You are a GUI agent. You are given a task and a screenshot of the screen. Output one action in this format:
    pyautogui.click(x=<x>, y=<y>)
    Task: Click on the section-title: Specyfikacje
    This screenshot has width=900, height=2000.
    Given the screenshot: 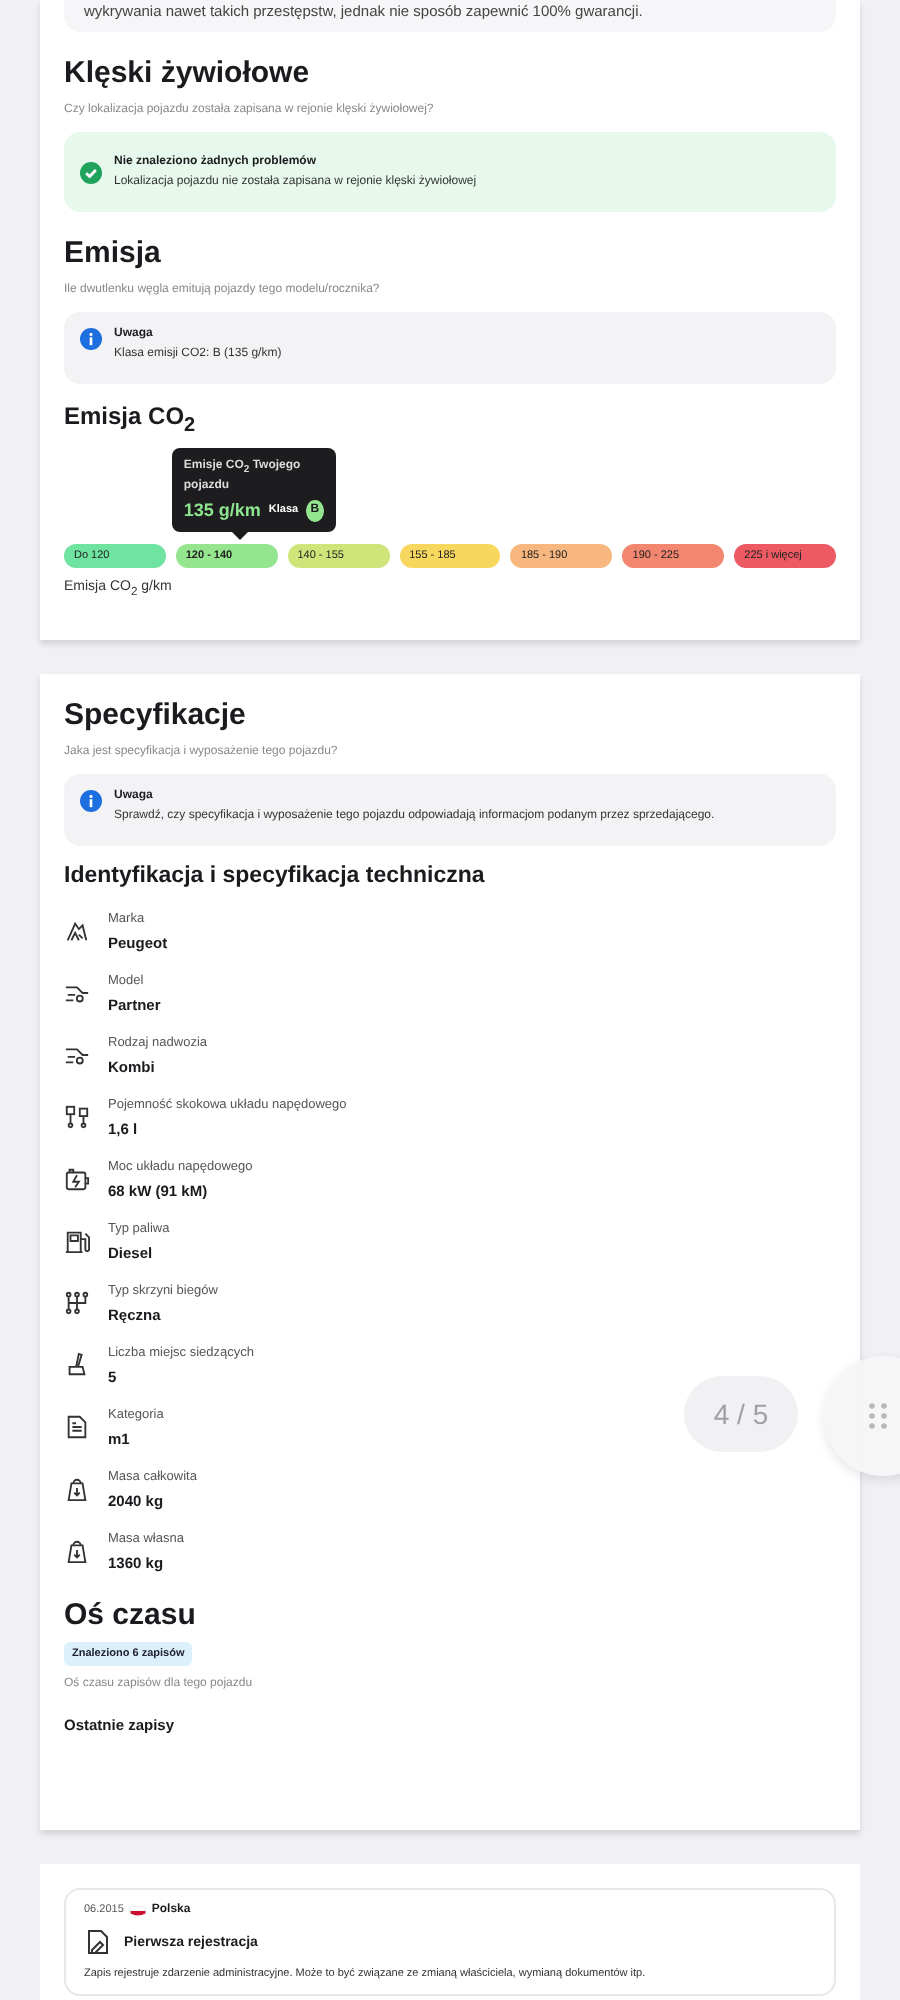 What is the action you would take?
    pyautogui.click(x=156, y=716)
    